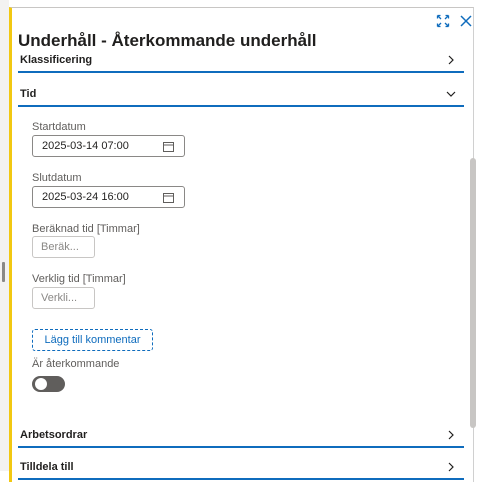  Describe the element at coordinates (48, 384) in the screenshot. I see `recurring-toggle` at that location.